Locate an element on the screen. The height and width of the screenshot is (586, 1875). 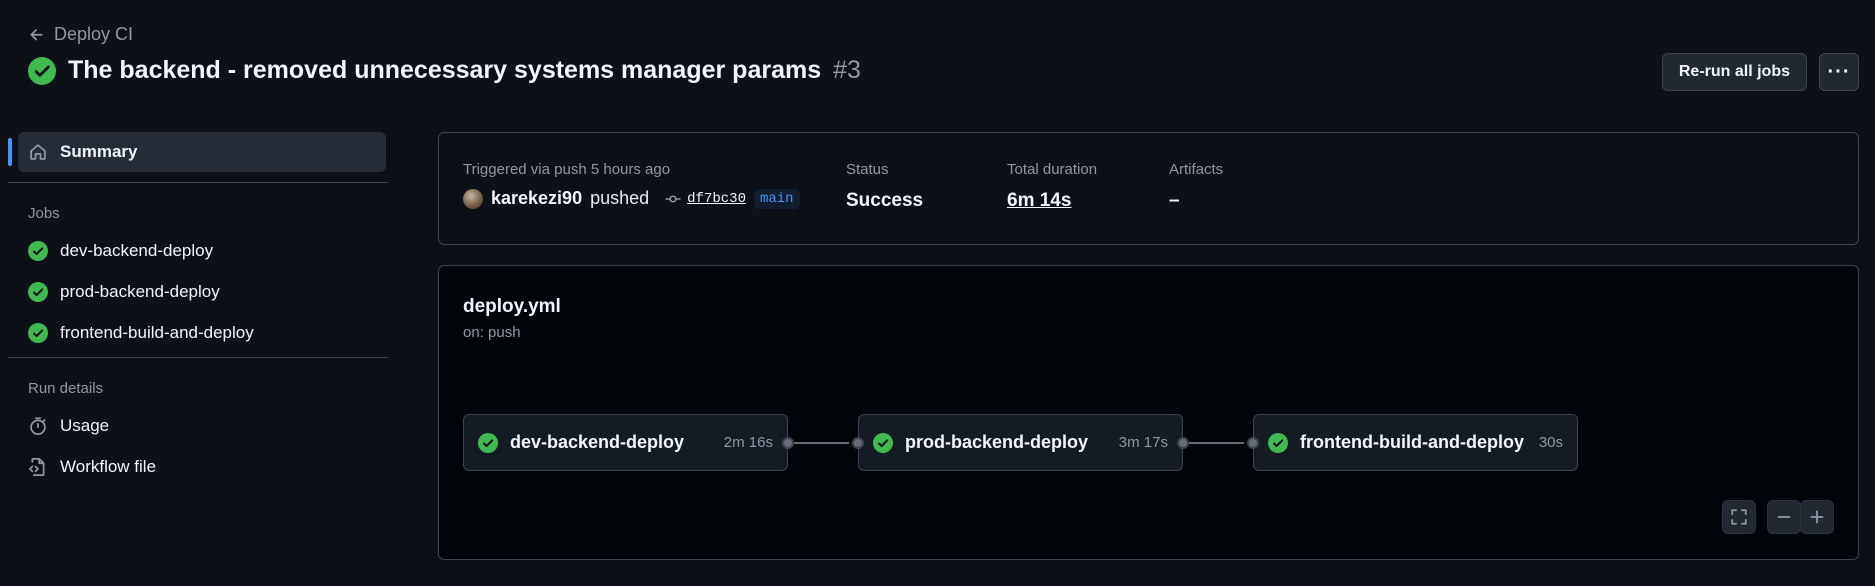
workflow-file-name: deploy.yml is located at coordinates (512, 306).